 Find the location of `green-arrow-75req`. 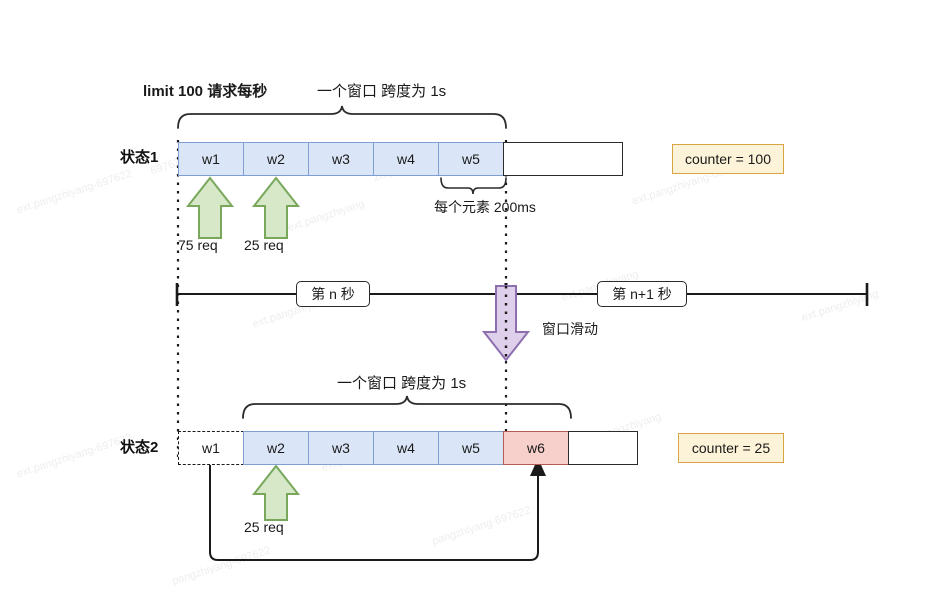

green-arrow-75req is located at coordinates (210, 207).